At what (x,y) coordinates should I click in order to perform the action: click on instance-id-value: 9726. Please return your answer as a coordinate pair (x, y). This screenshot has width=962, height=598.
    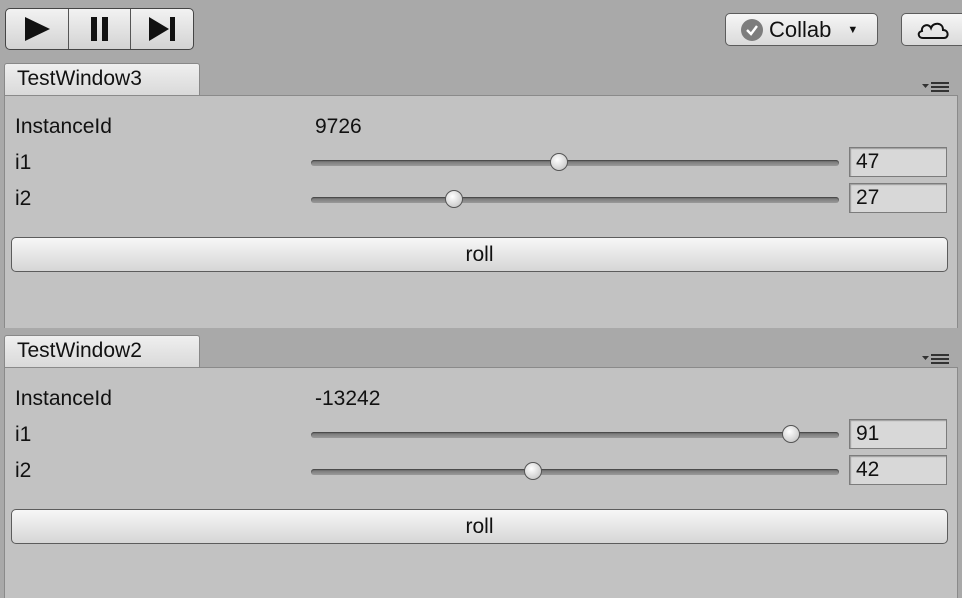
    Looking at the image, I should click on (338, 126).